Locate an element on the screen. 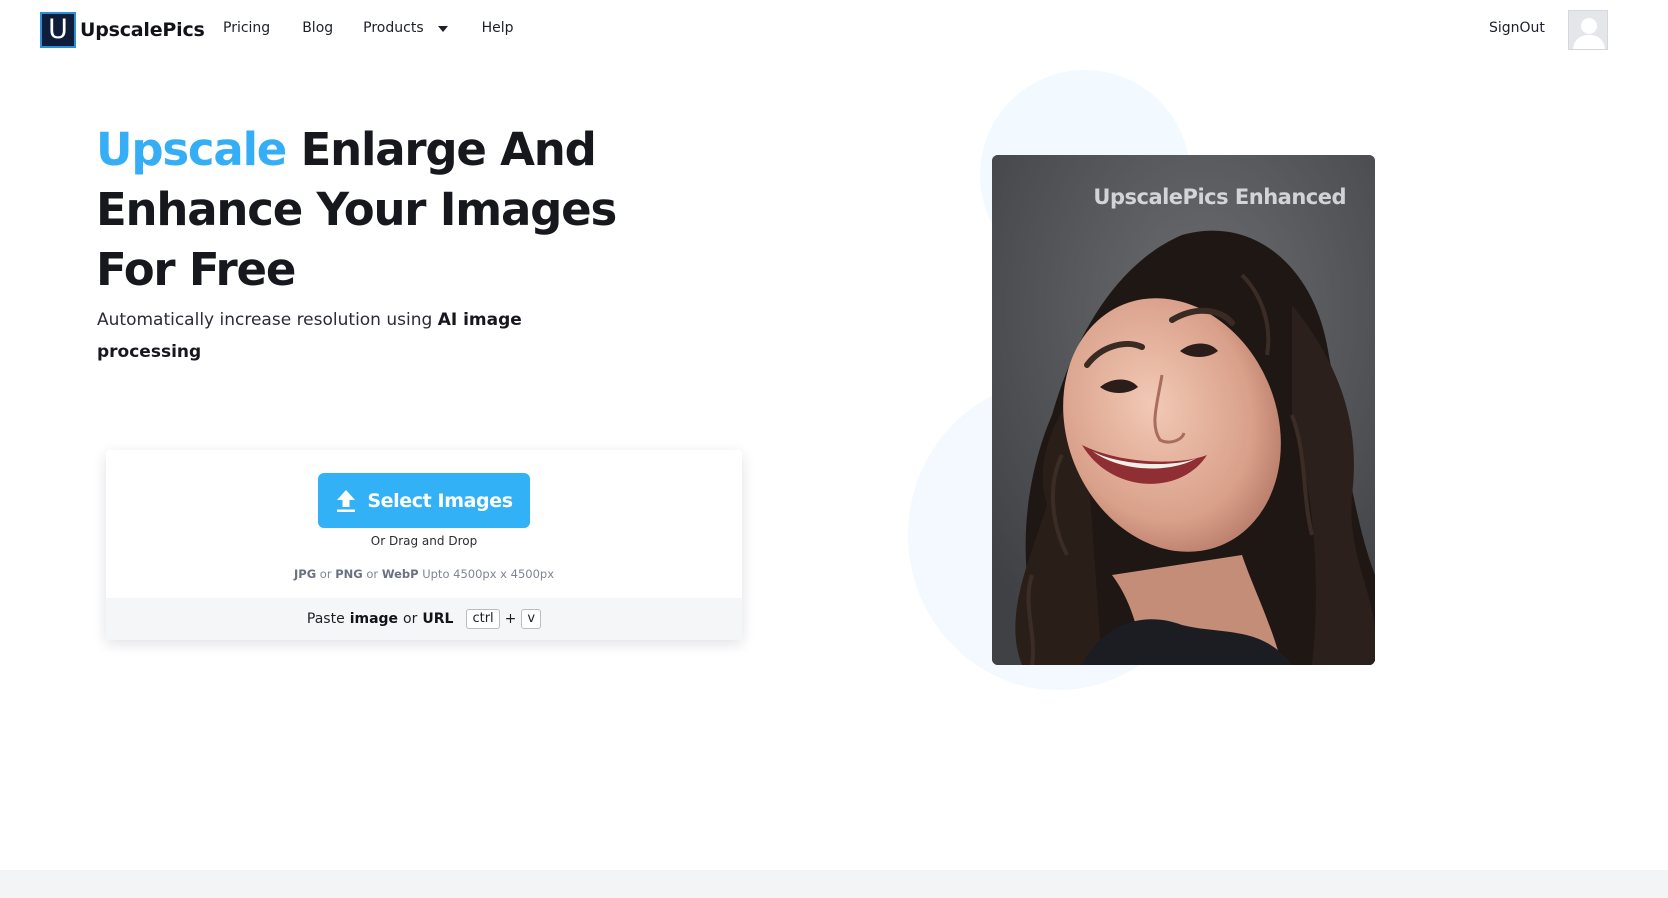 The height and width of the screenshot is (898, 1668). supported-formats: JPG or PNG or WebP Upto 4500px x 4500px is located at coordinates (424, 574).